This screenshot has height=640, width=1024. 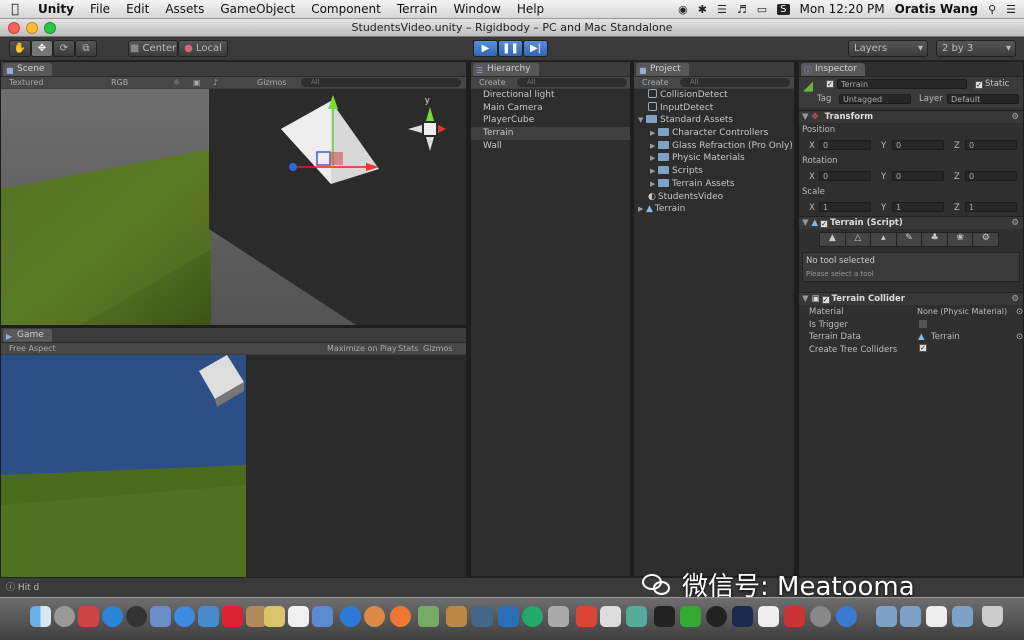 What do you see at coordinates (184, 9) in the screenshot?
I see `menu-assets: Assets` at bounding box center [184, 9].